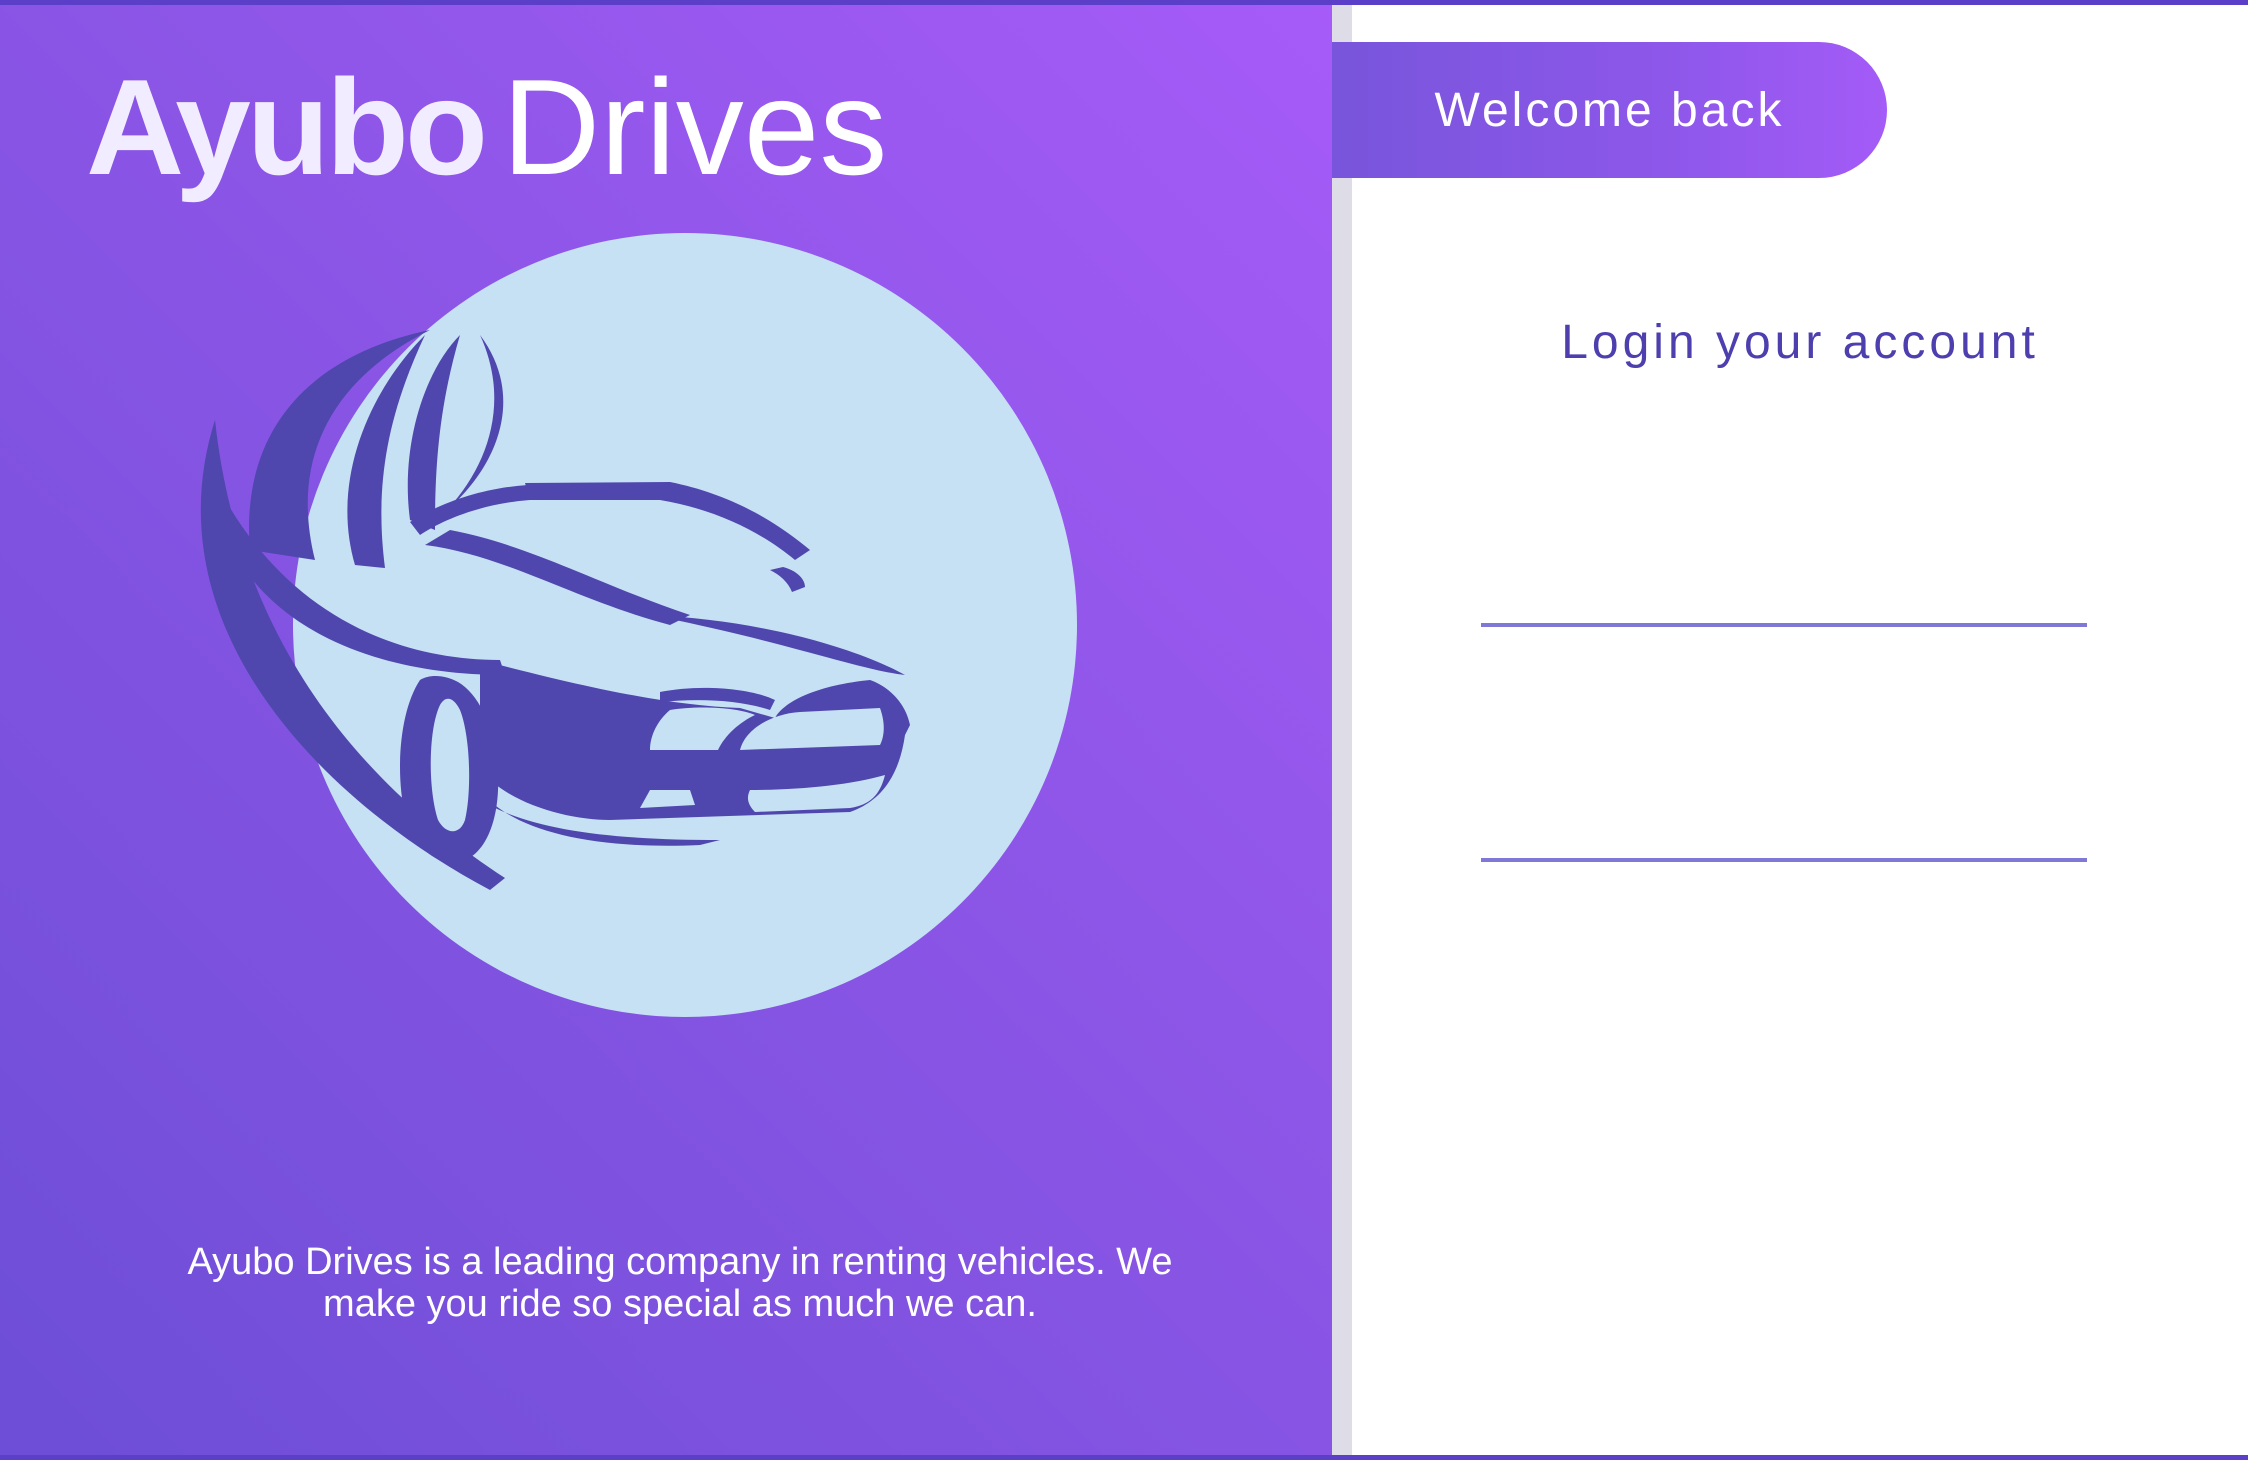 This screenshot has height=1460, width=2248. I want to click on username-field, so click(1784, 597).